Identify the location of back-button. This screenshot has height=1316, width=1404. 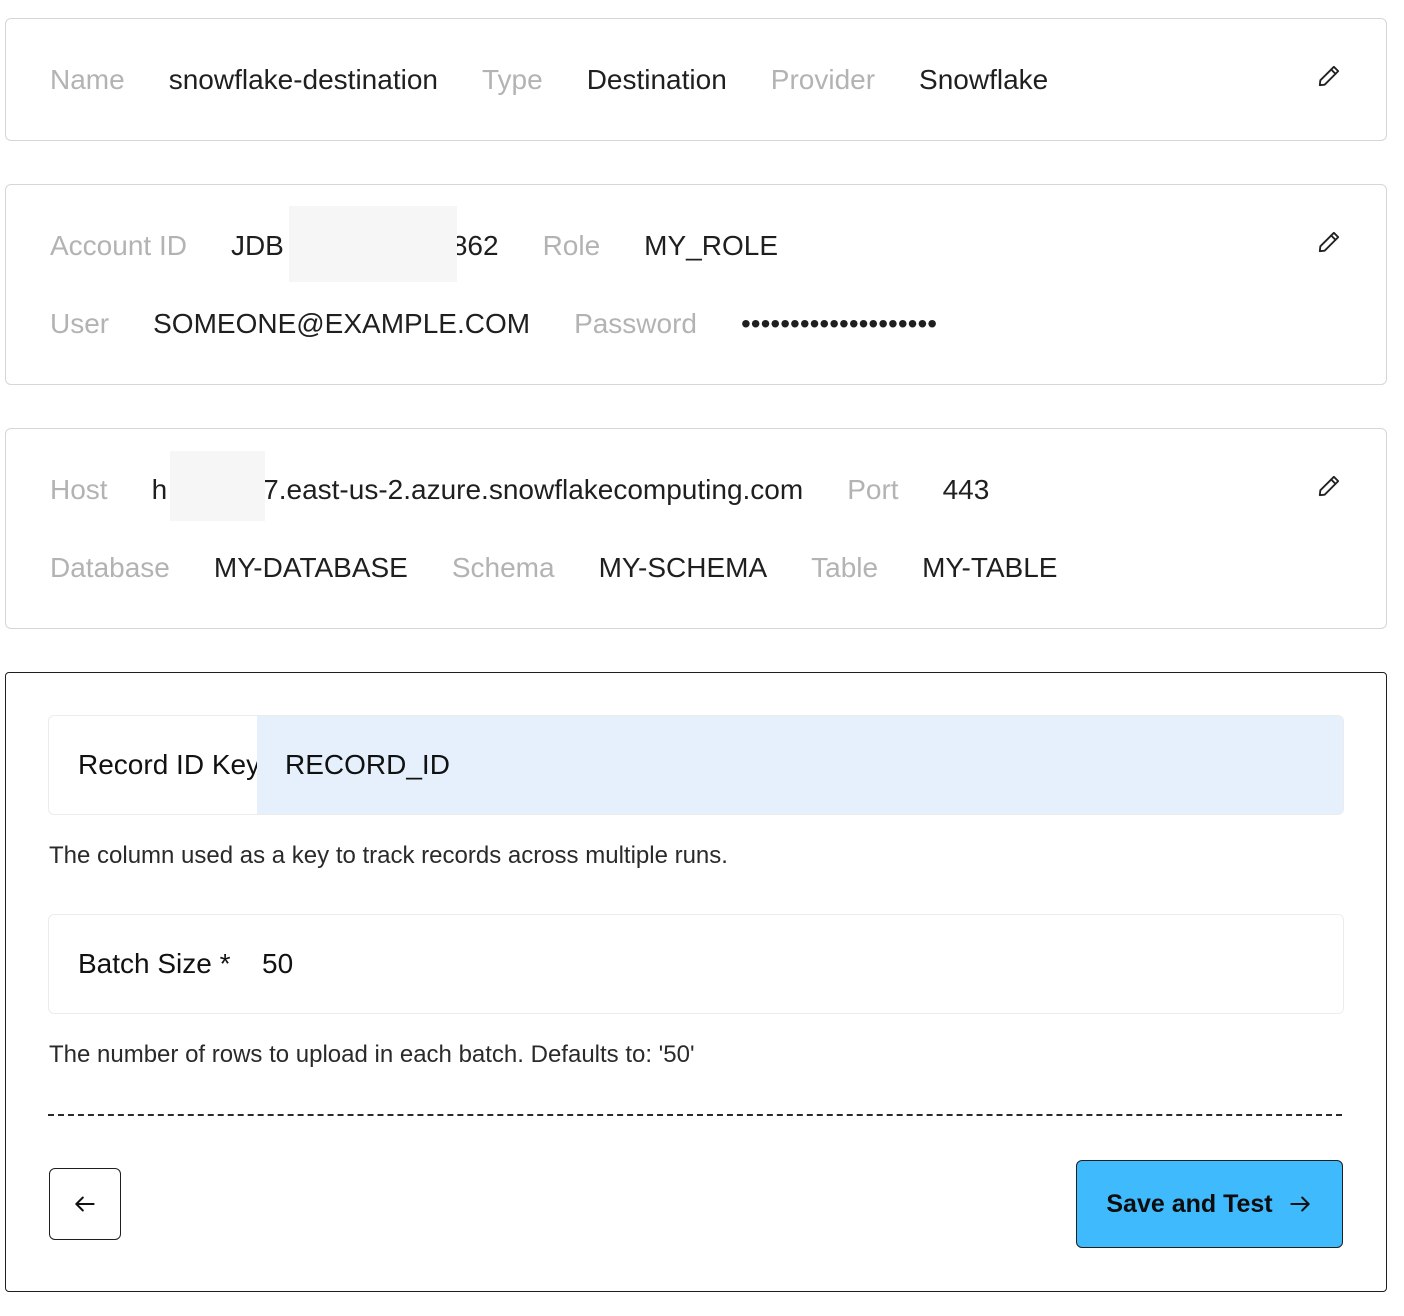
(85, 1204).